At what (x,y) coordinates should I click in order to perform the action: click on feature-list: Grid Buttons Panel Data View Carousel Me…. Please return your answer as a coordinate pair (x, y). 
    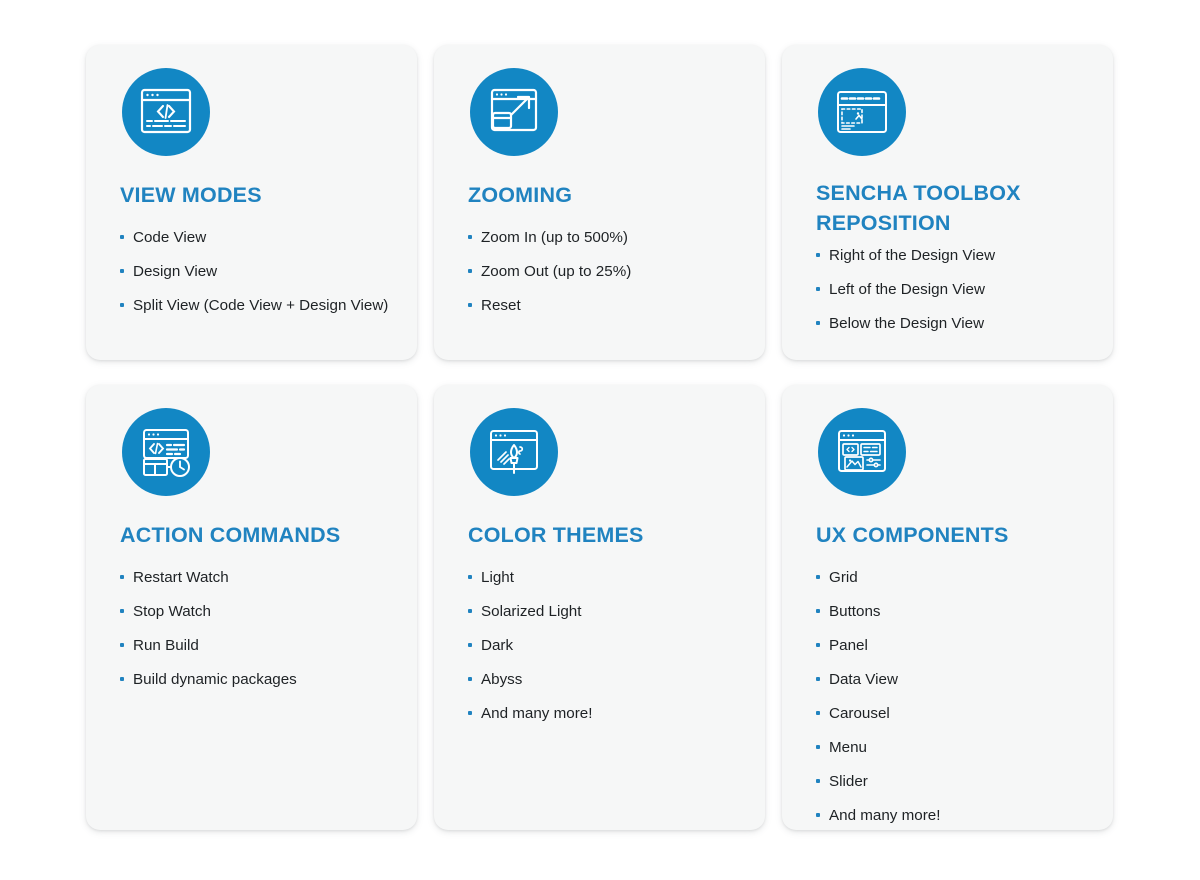
    Looking at the image, I should click on (952, 696).